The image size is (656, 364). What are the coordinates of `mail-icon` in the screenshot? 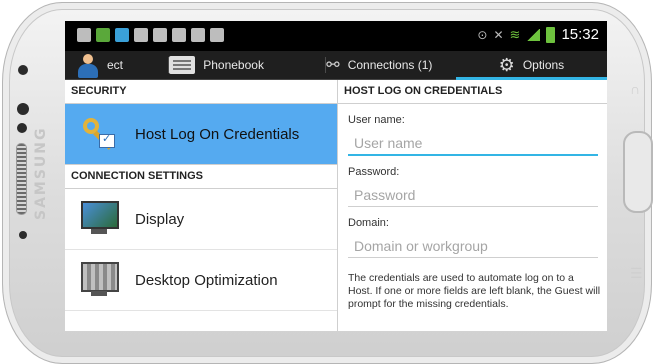 It's located at (141, 35).